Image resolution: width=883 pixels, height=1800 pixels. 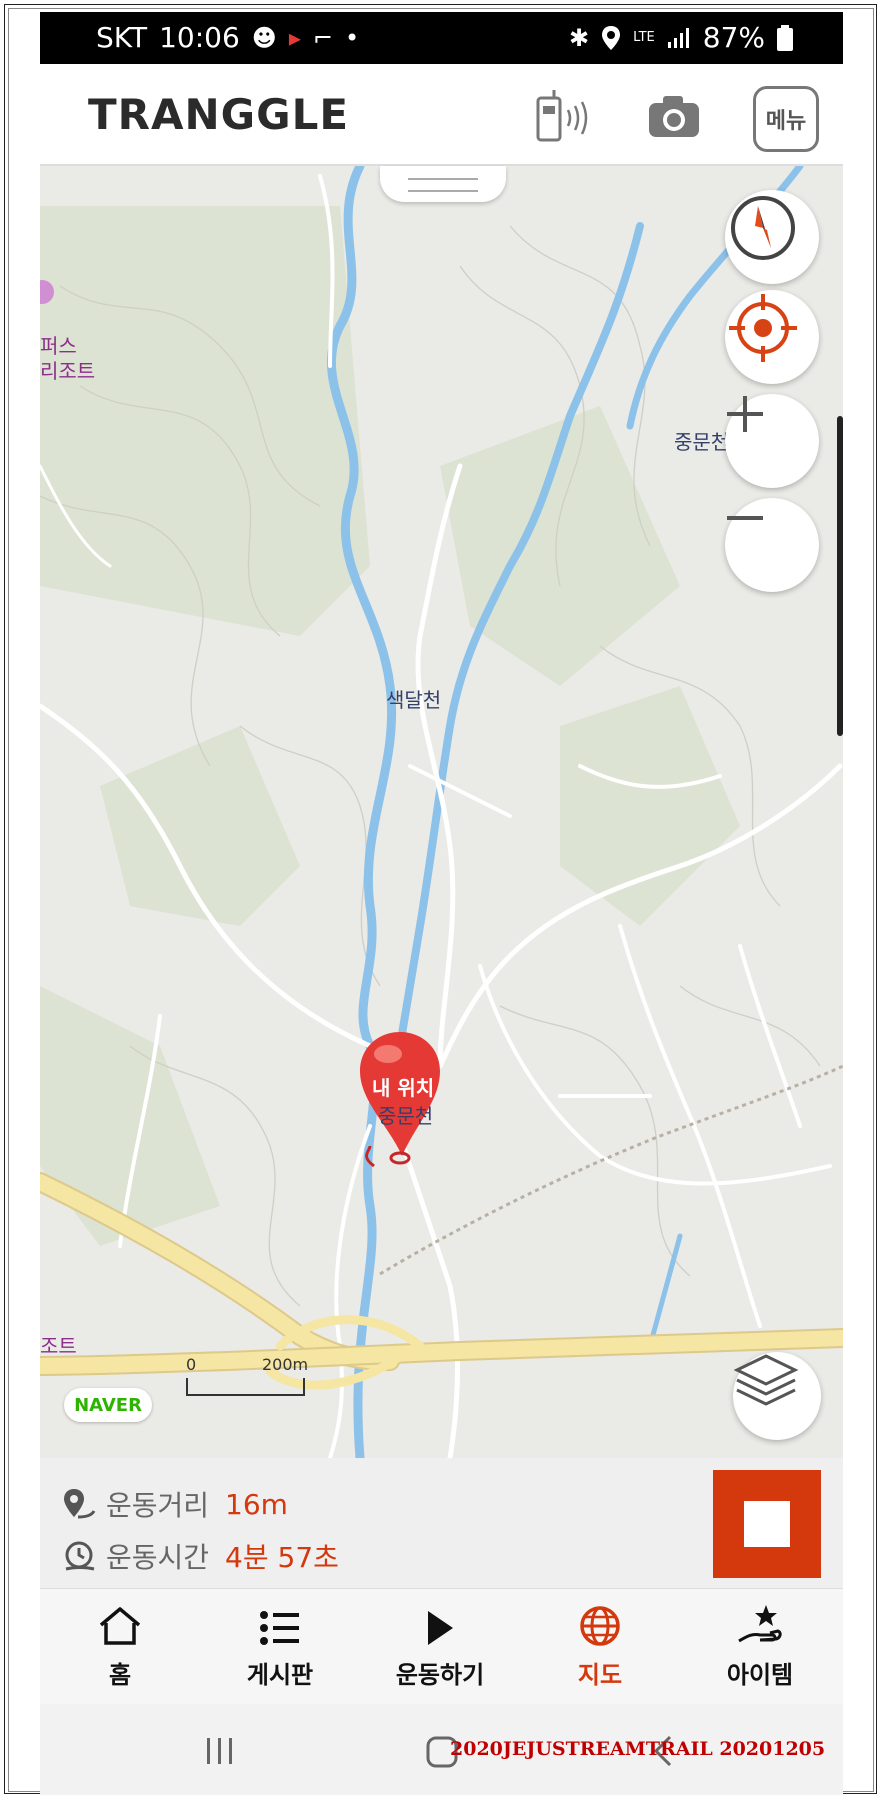 I want to click on workout-stats-panel: 운동거리 16m 운동시간 4분 57초, so click(x=441, y=1523).